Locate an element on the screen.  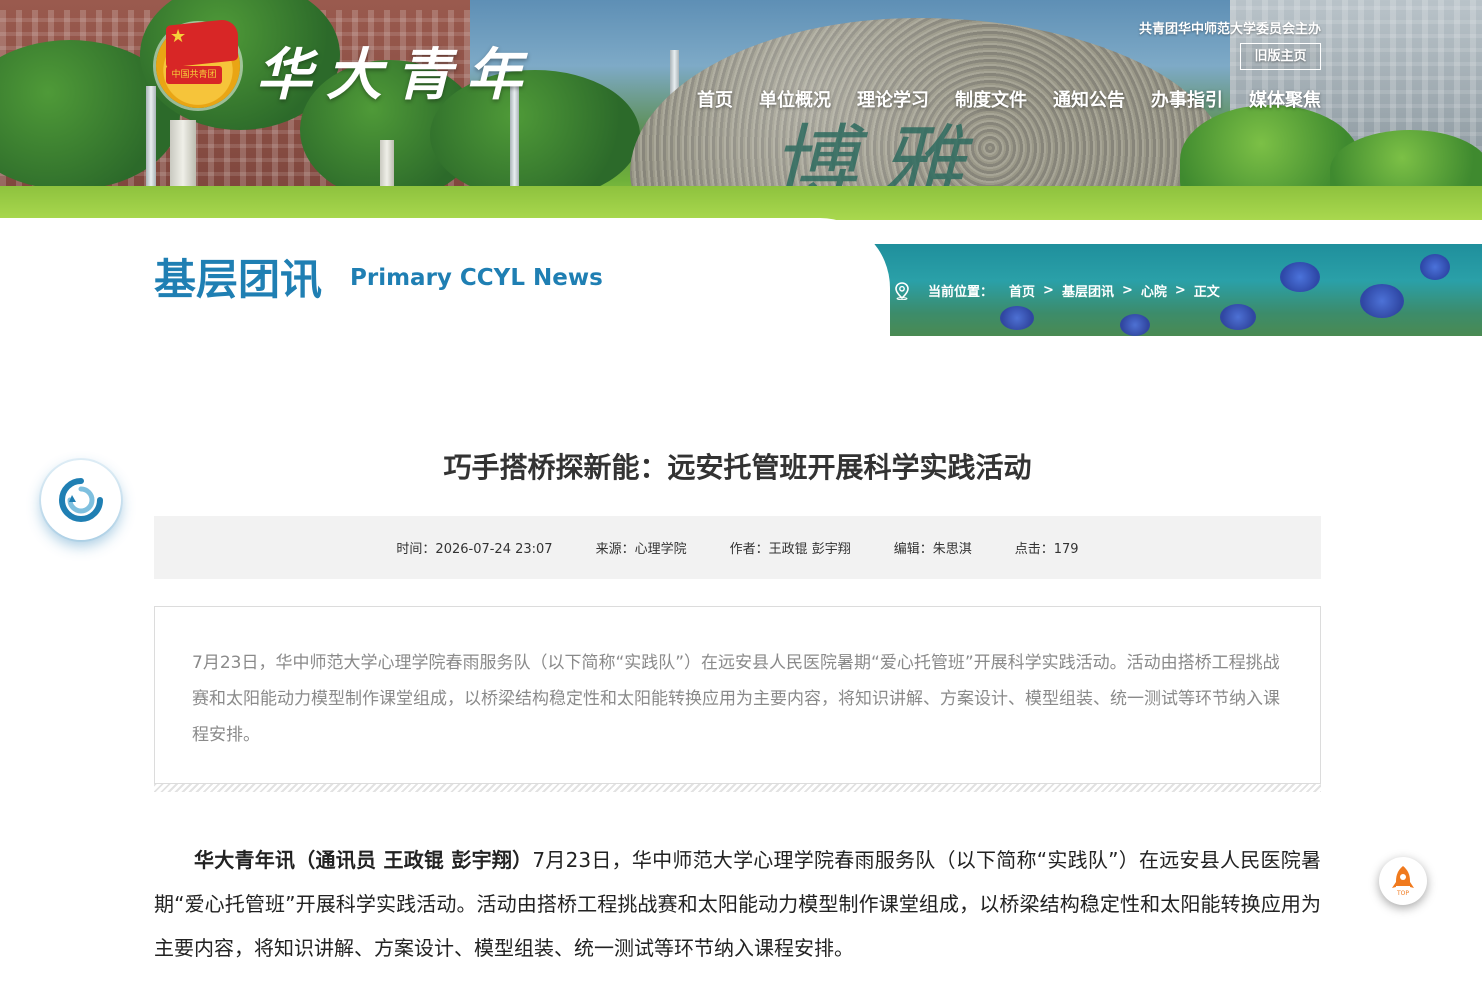
meta-editor: 编辑：朱思淇 is located at coordinates (932, 549).